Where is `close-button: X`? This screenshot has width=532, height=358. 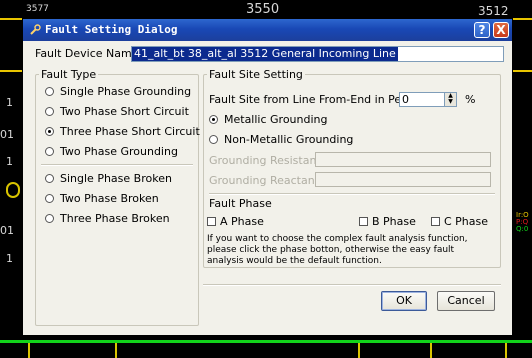
close-button: X is located at coordinates (501, 30).